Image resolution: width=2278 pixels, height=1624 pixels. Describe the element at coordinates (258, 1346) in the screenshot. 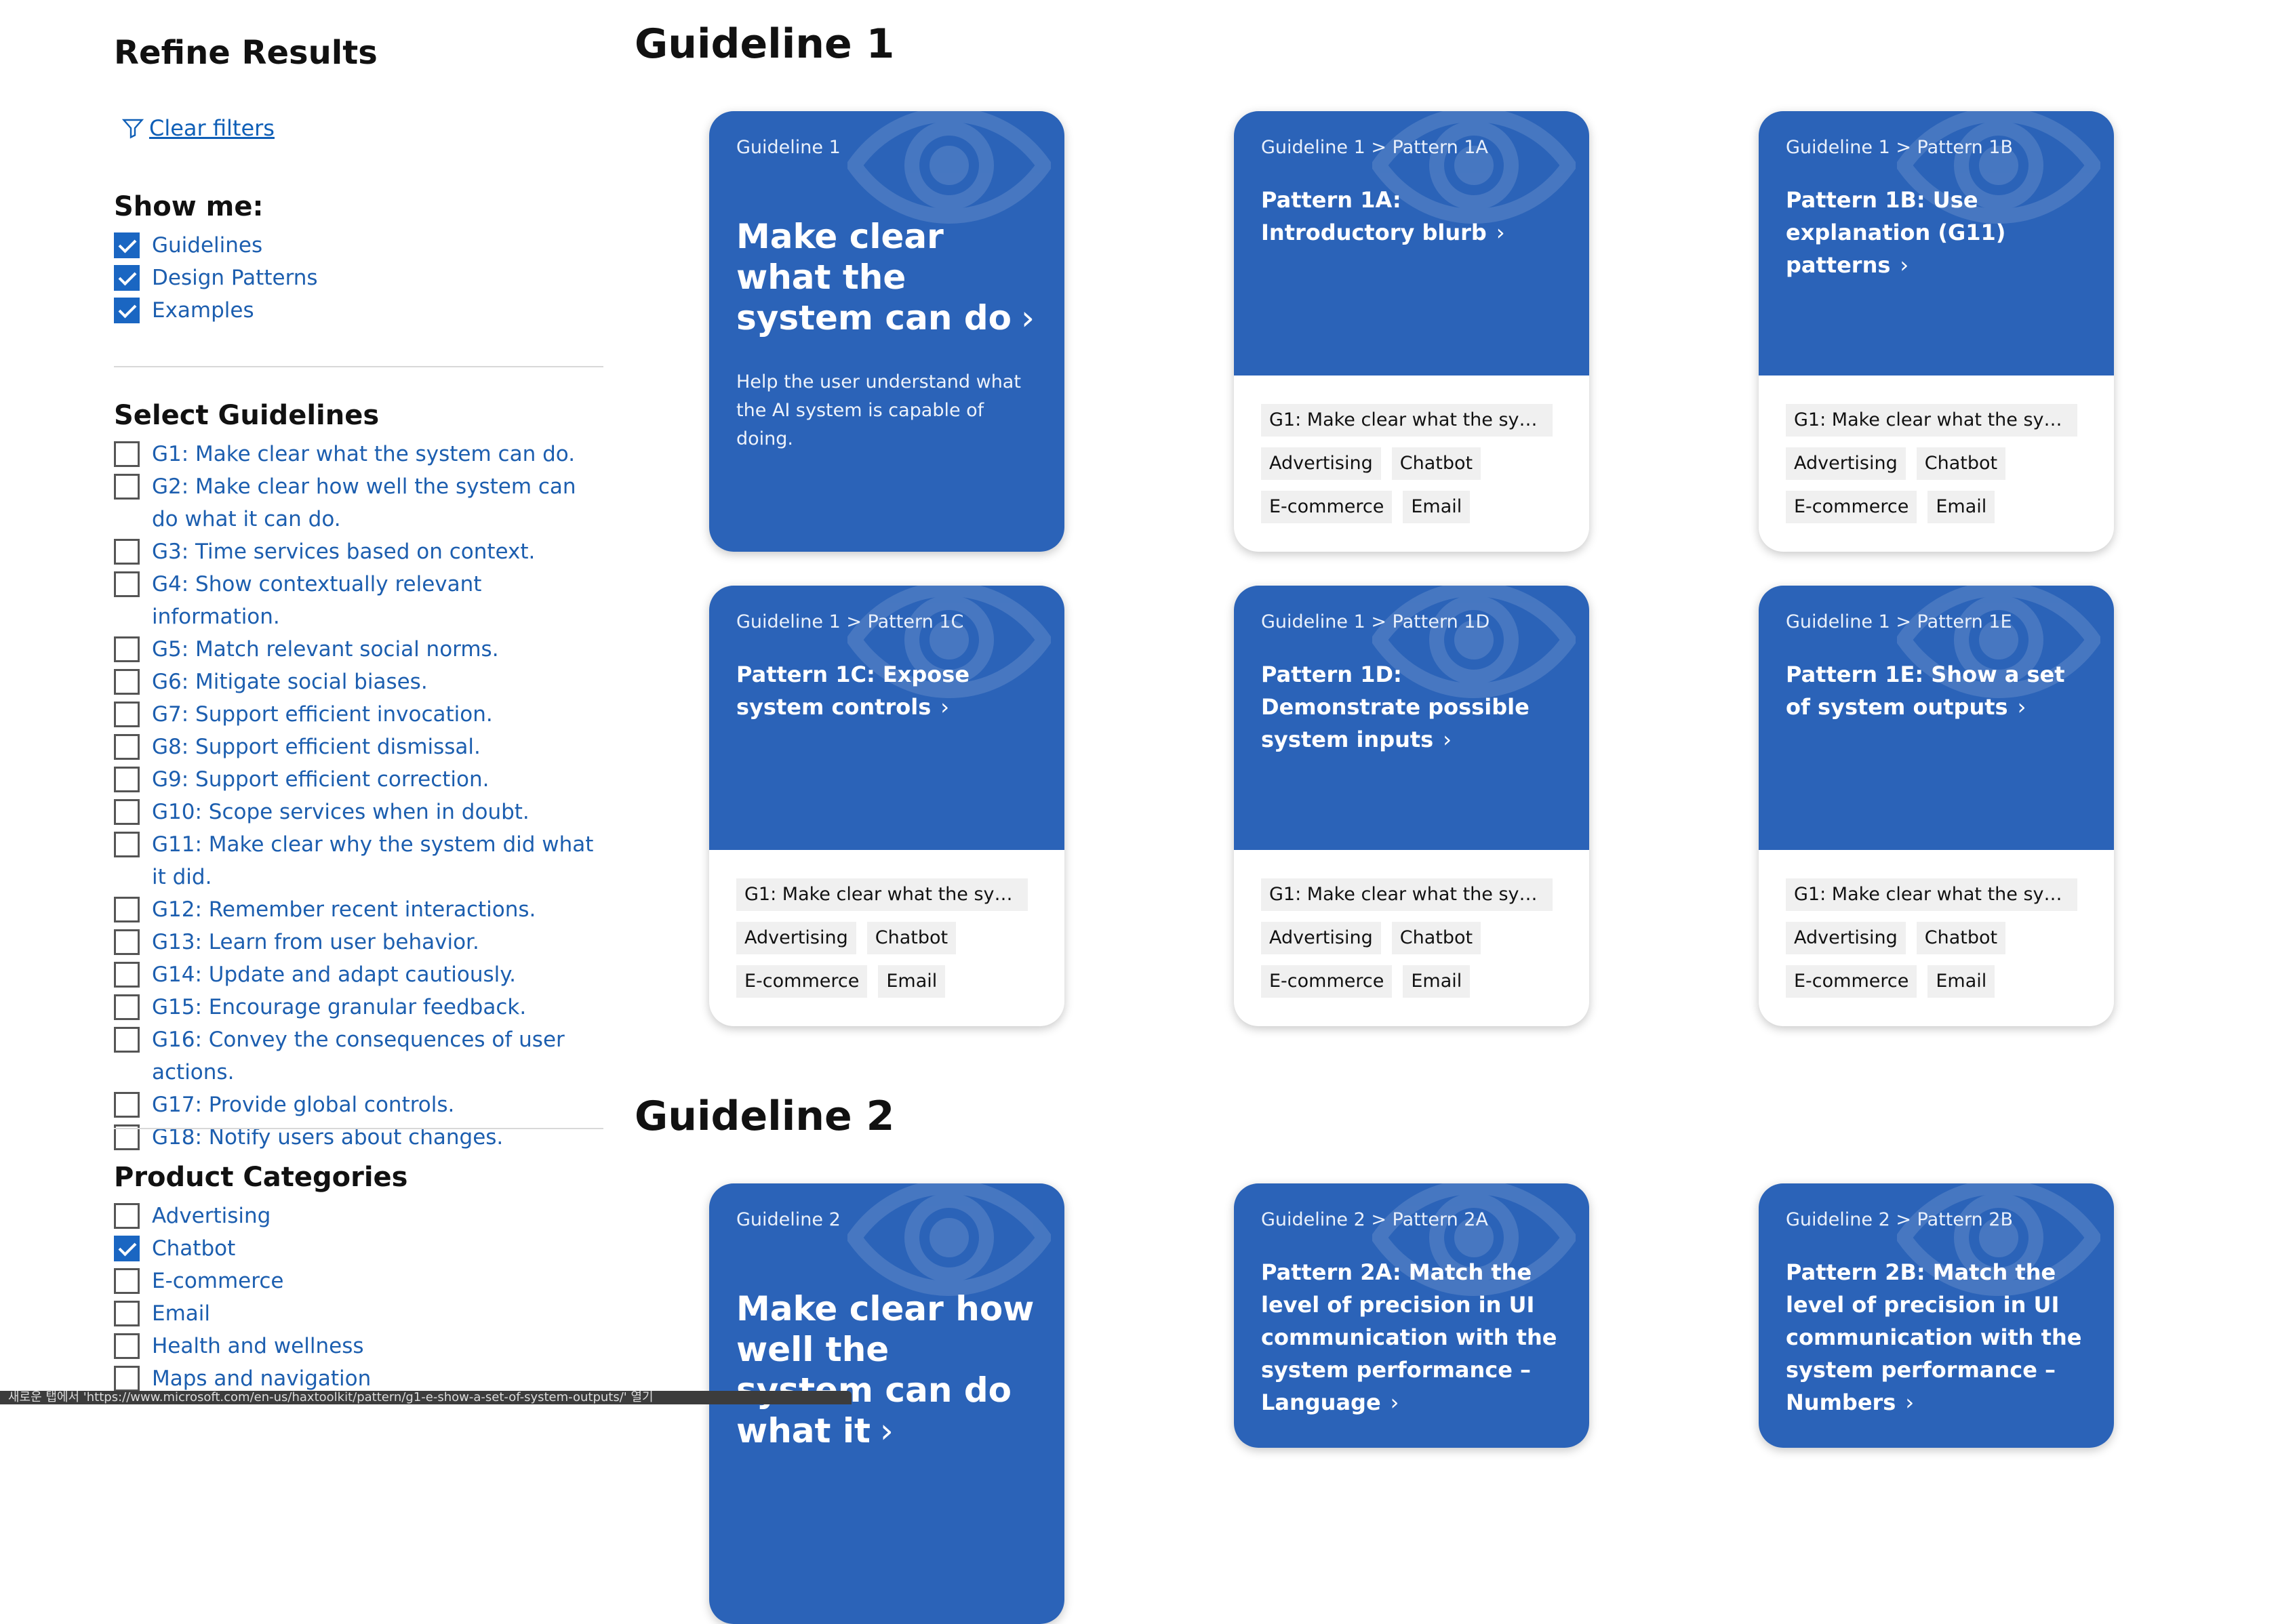

I see `category-label: Health and wellness` at that location.